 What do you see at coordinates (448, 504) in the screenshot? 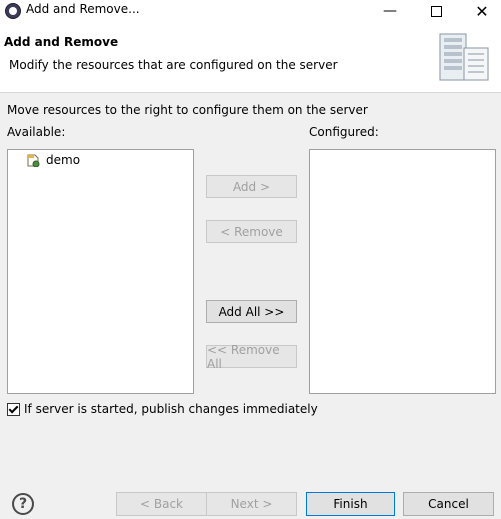
I see `cancel-button: Cancel` at bounding box center [448, 504].